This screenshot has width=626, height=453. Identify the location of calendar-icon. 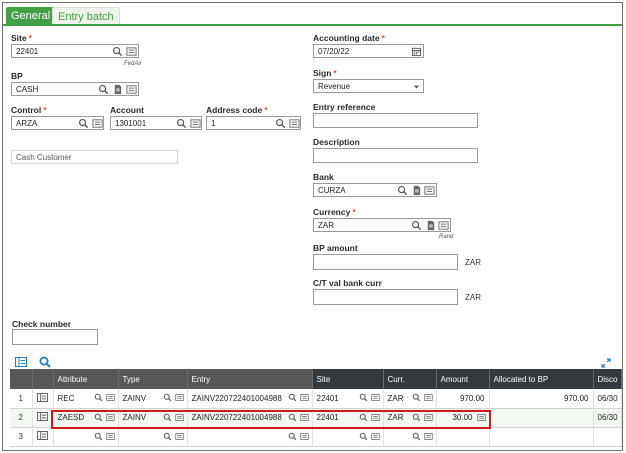
(416, 51).